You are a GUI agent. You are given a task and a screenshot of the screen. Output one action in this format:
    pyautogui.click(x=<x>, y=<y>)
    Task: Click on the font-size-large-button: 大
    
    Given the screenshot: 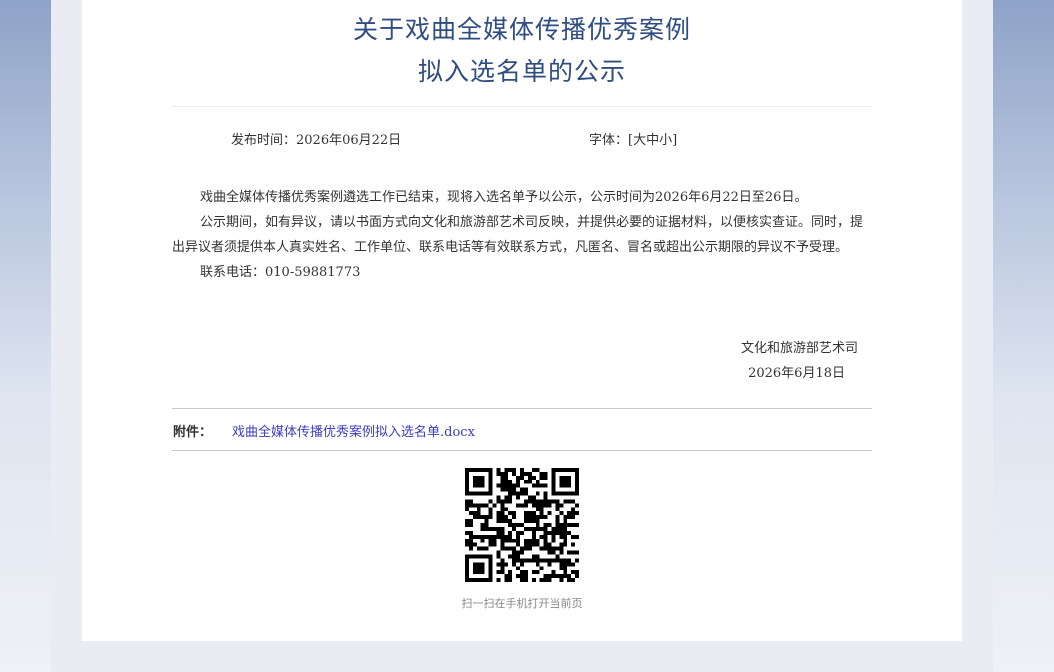 What is the action you would take?
    pyautogui.click(x=639, y=140)
    